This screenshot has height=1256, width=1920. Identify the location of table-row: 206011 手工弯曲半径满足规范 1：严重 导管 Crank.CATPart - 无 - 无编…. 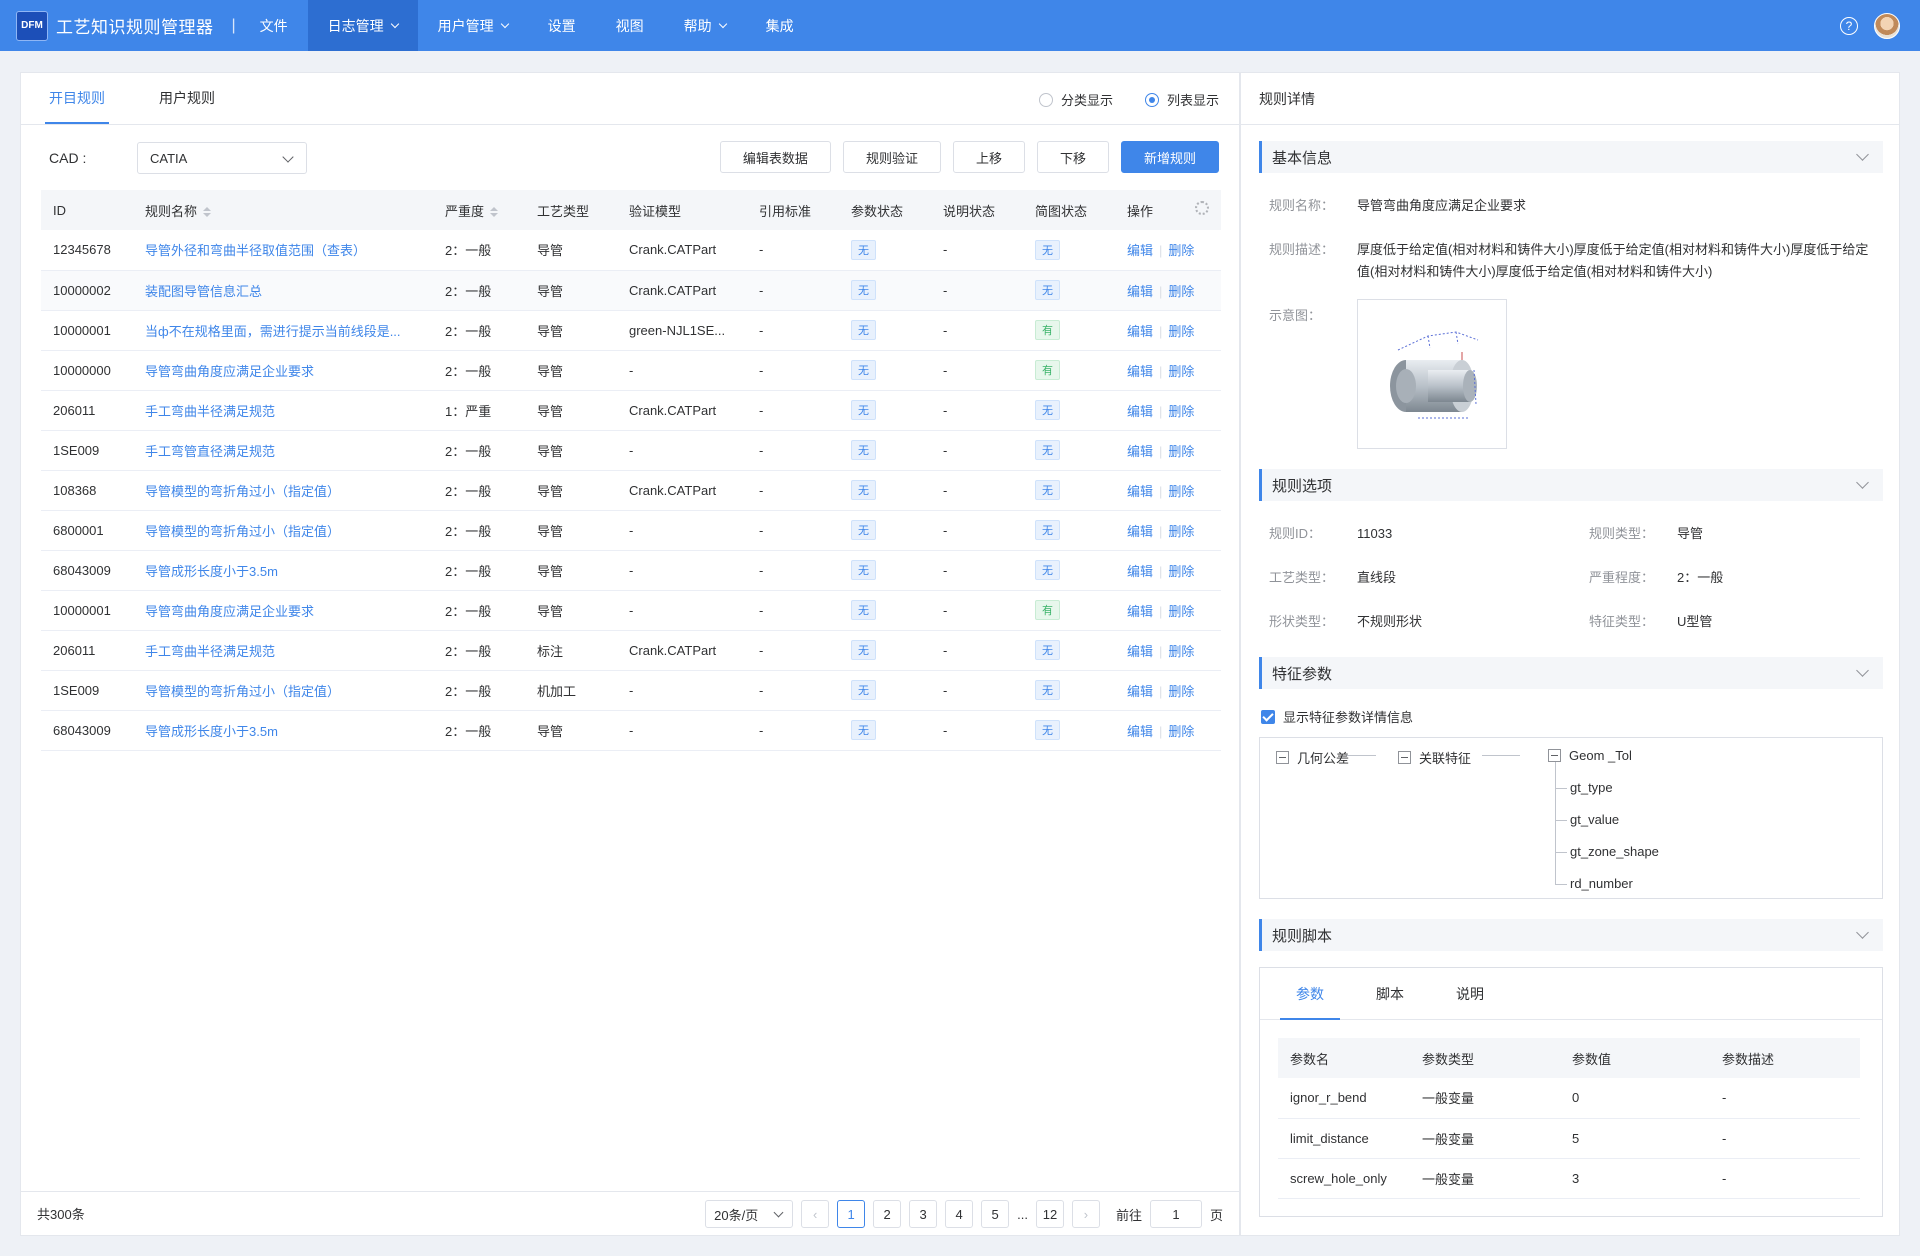
(631, 410).